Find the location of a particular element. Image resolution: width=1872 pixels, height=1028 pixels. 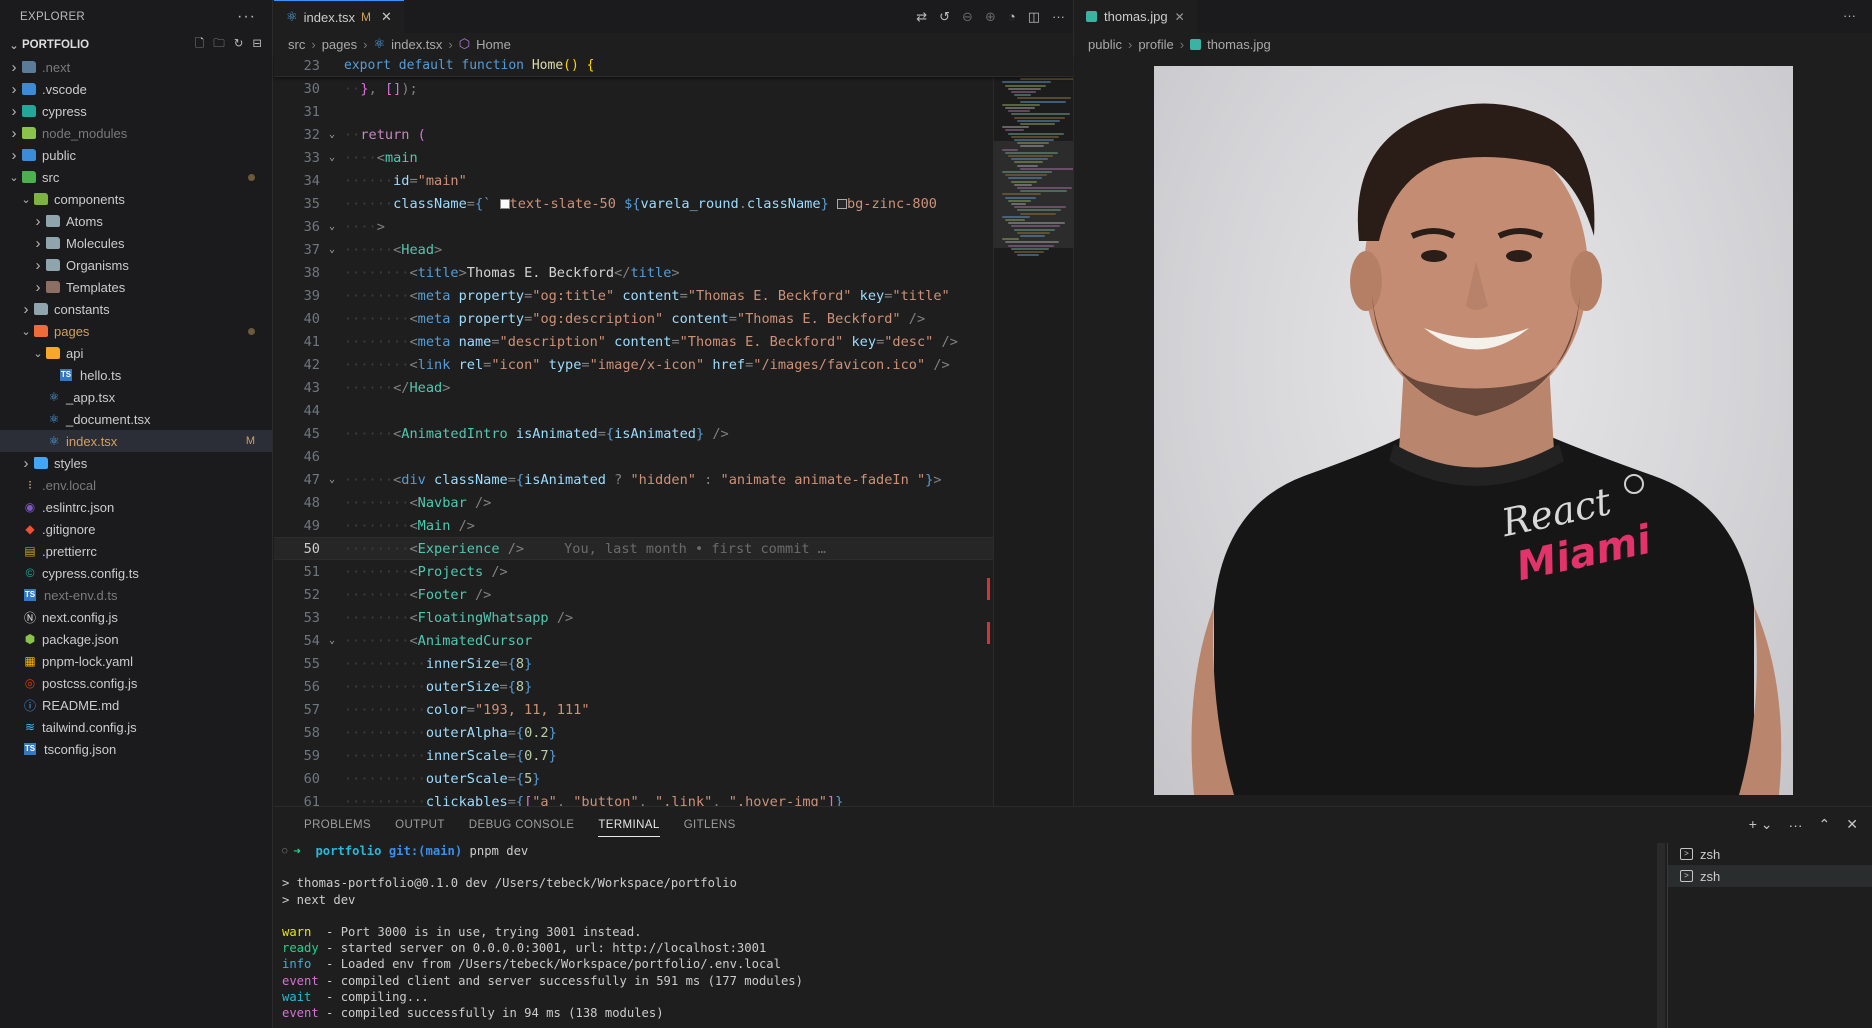

new-file-icon: 🗋 is located at coordinates (199, 45).